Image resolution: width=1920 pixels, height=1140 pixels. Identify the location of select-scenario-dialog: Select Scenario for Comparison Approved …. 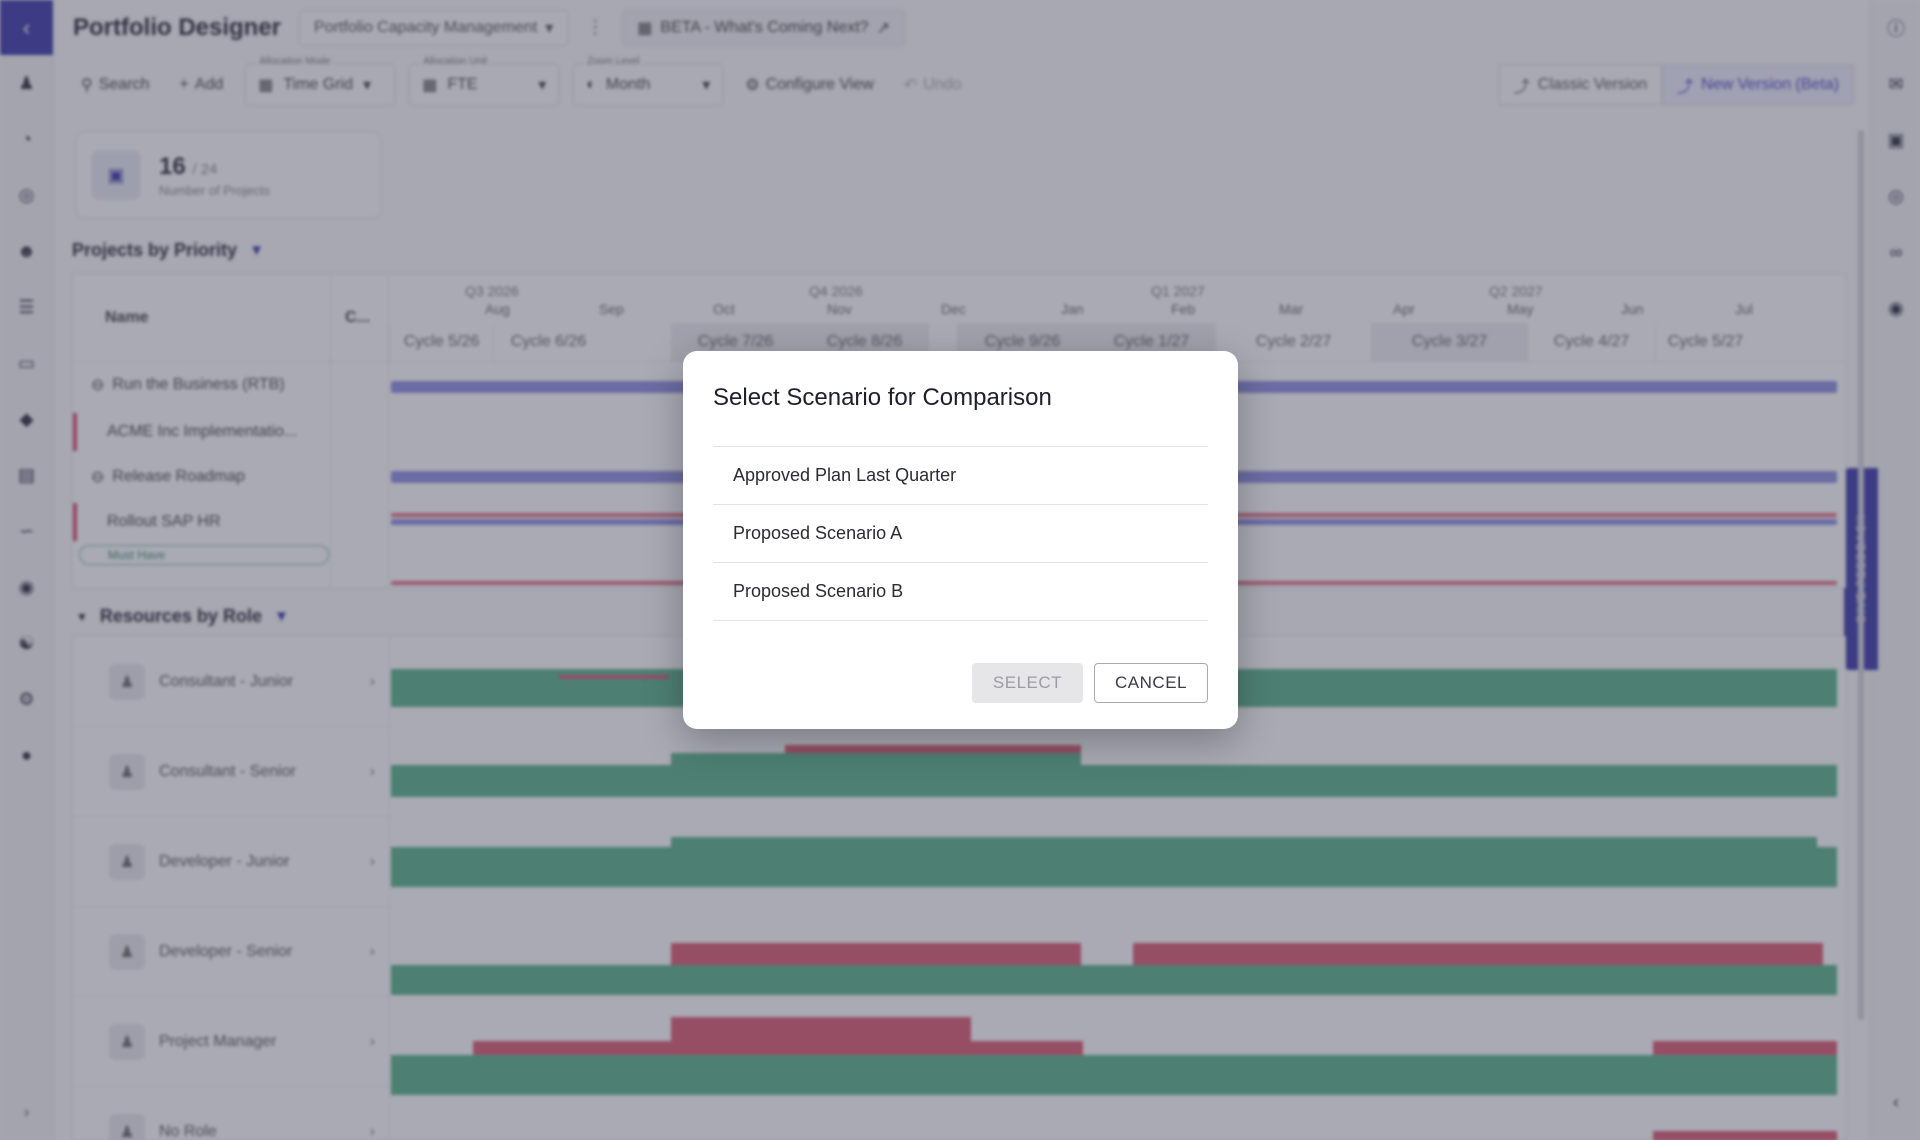
(960, 540).